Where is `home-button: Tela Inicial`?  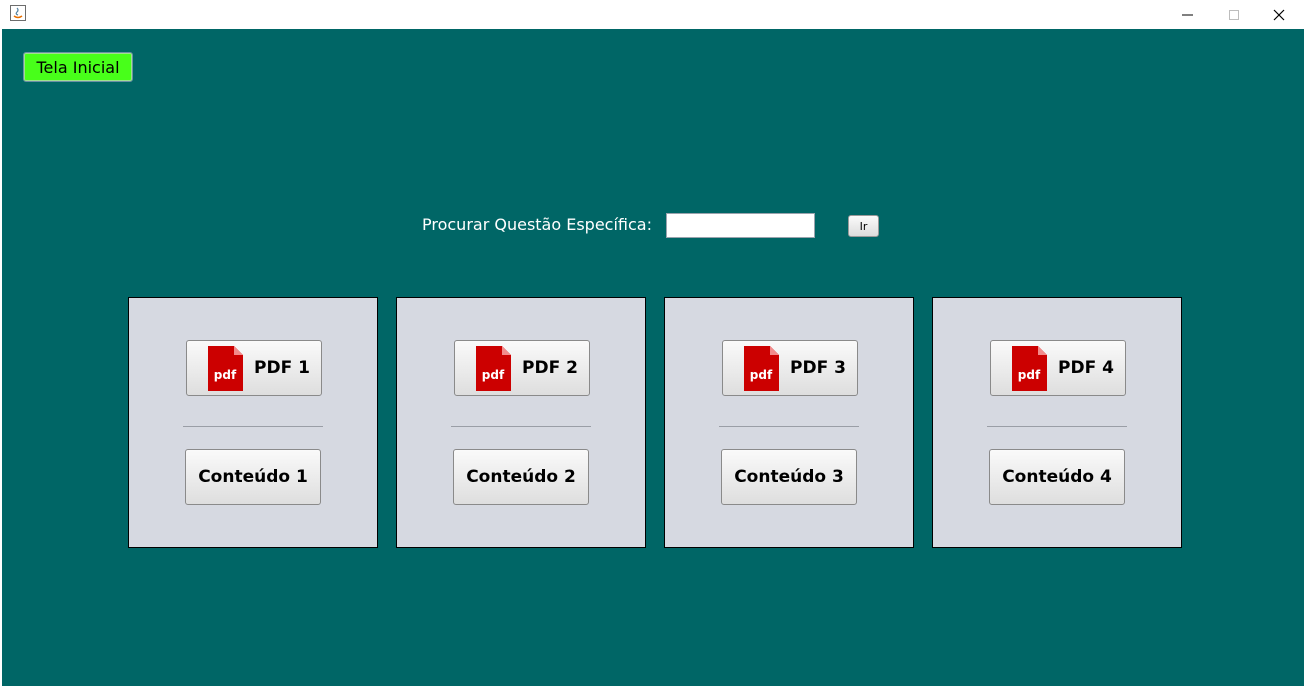 home-button: Tela Inicial is located at coordinates (78, 67).